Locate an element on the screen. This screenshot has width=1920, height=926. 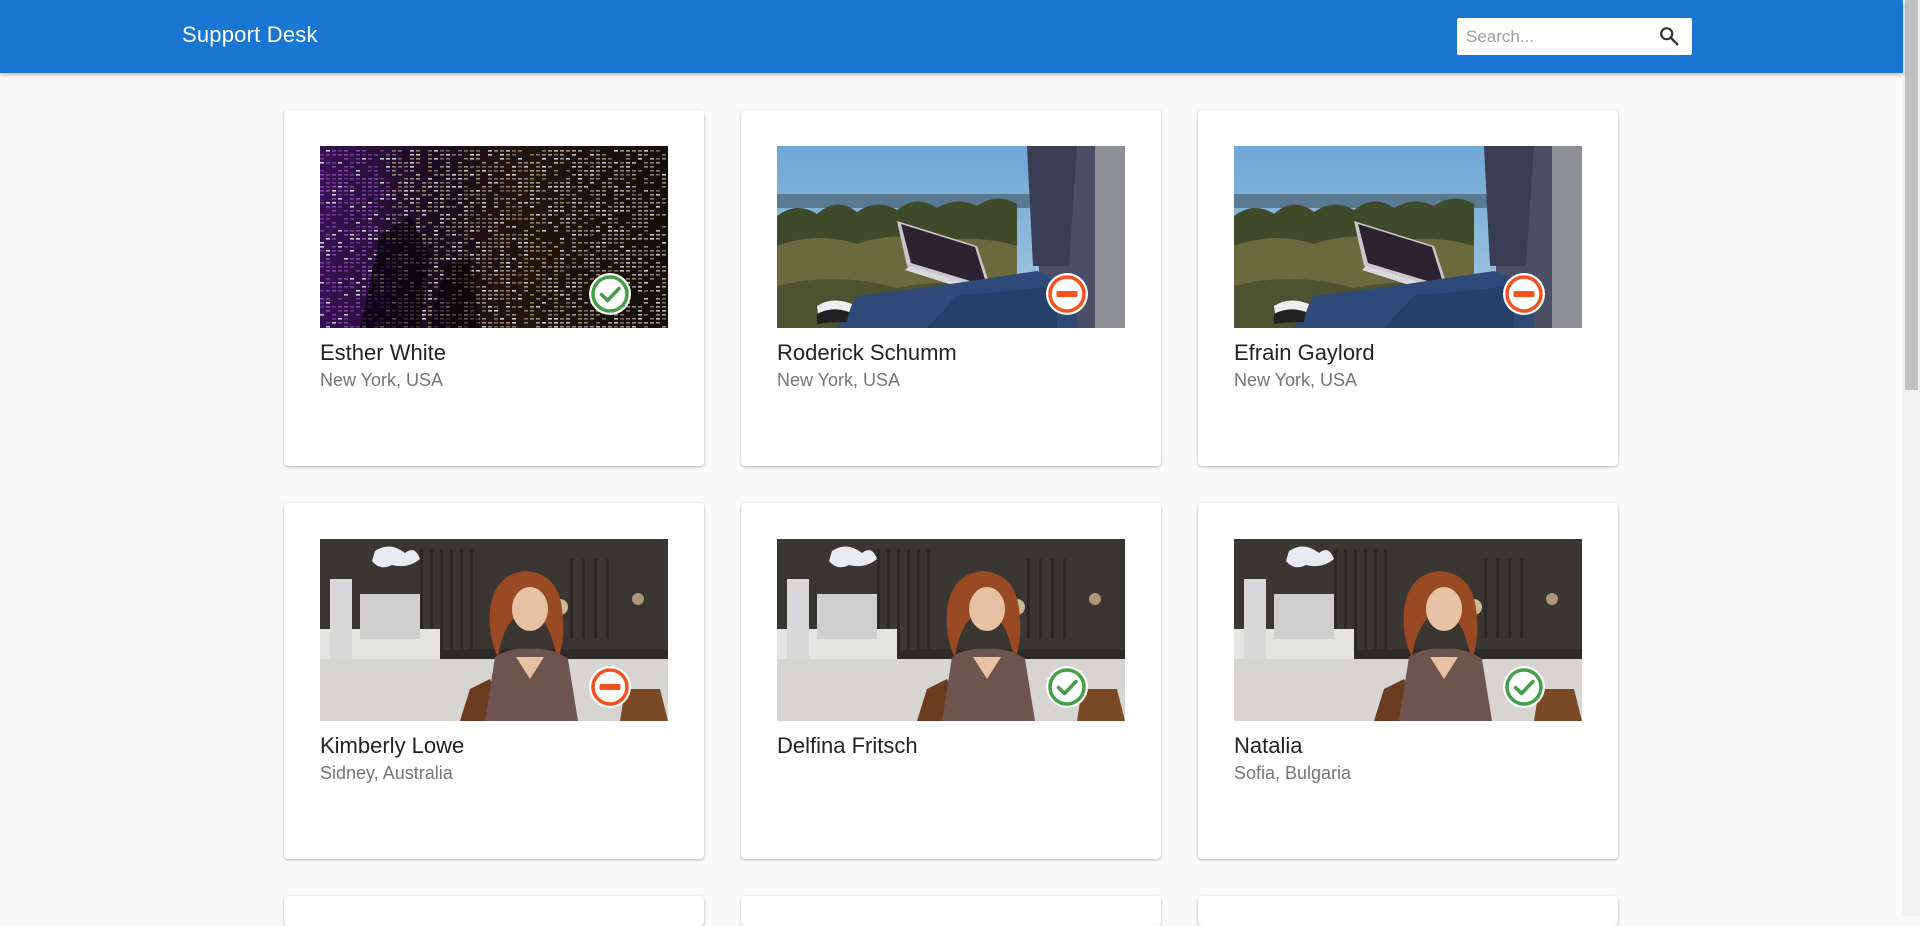
profile-location: Sofia, Bulgaria is located at coordinates (1293, 773).